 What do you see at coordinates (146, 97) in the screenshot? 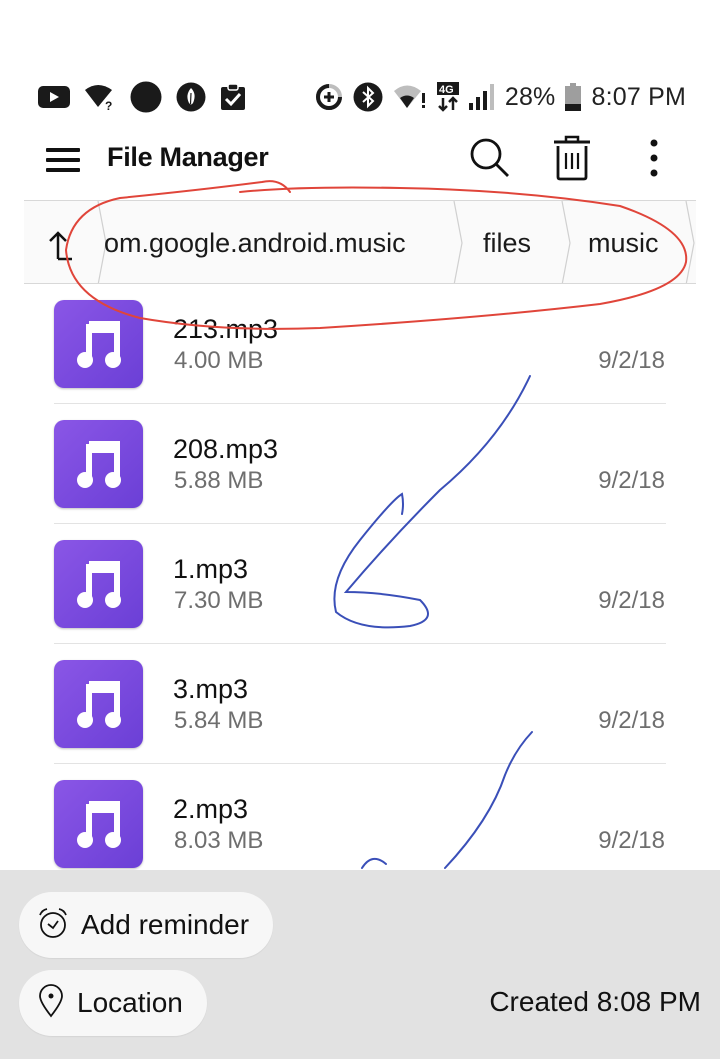
I see `black-circle-icon` at bounding box center [146, 97].